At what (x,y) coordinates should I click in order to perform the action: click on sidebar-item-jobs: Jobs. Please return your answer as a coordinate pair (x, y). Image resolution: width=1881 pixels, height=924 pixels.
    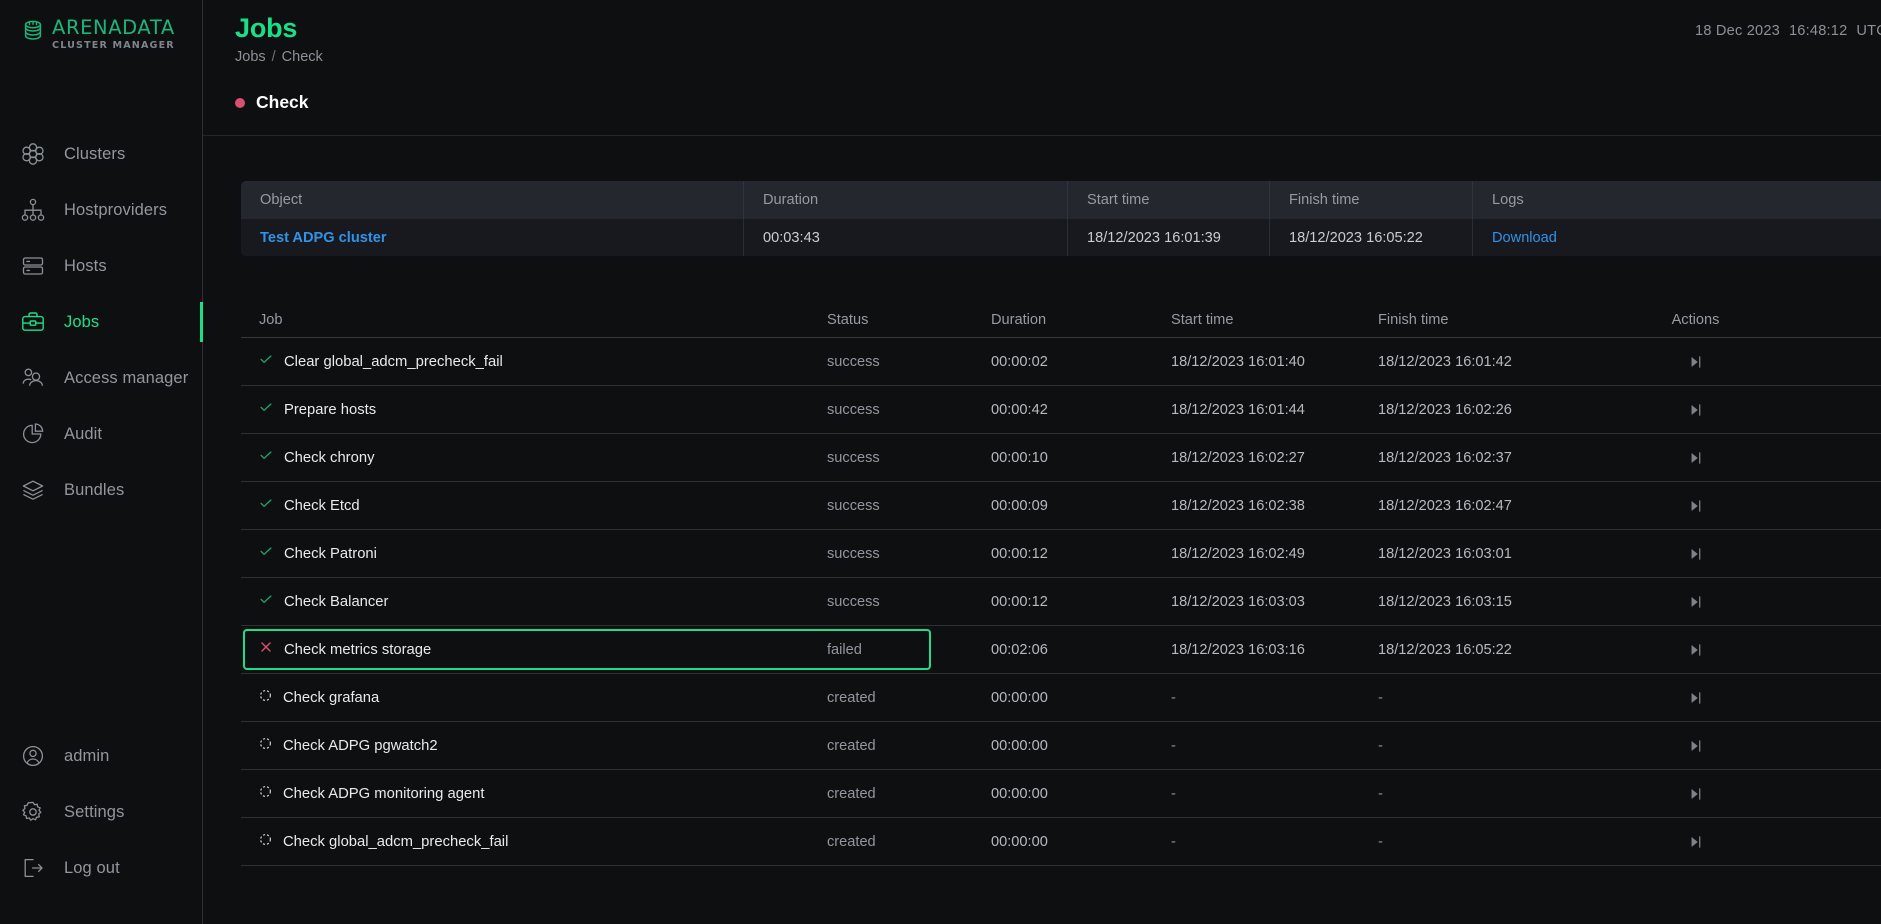
    Looking at the image, I should click on (101, 322).